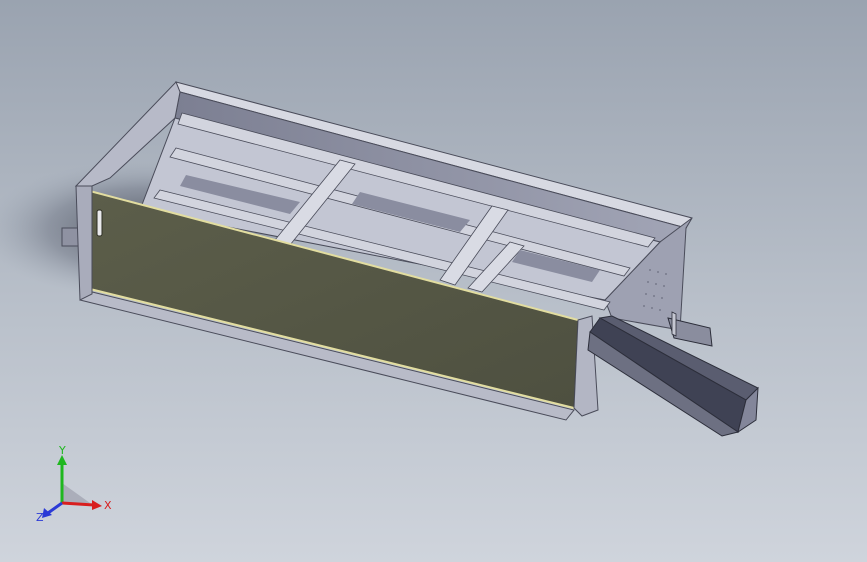  I want to click on x-axis-line, so click(78, 504).